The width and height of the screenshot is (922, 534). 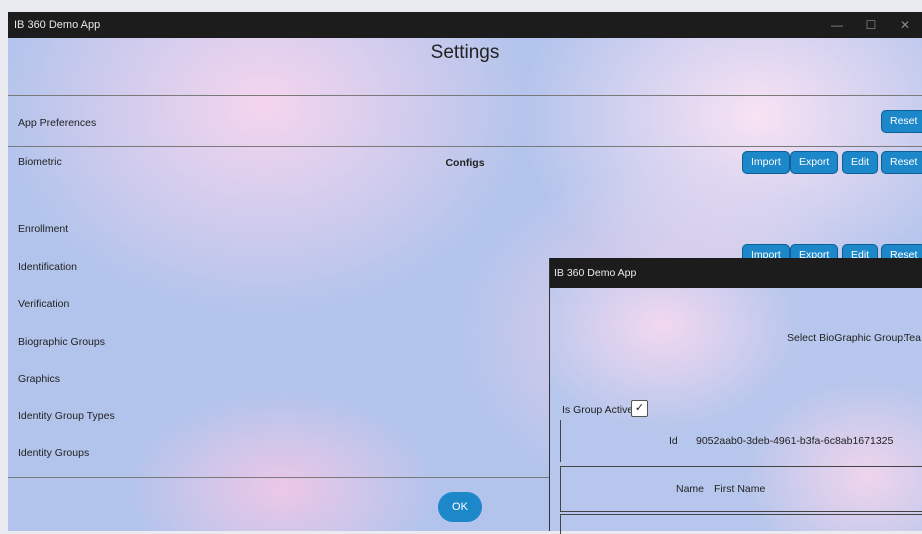 I want to click on window-title: IB 360 Demo App, so click(x=57, y=25).